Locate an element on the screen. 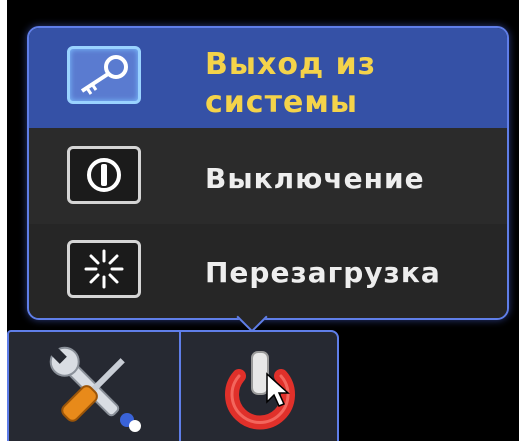  power-button is located at coordinates (259, 386).